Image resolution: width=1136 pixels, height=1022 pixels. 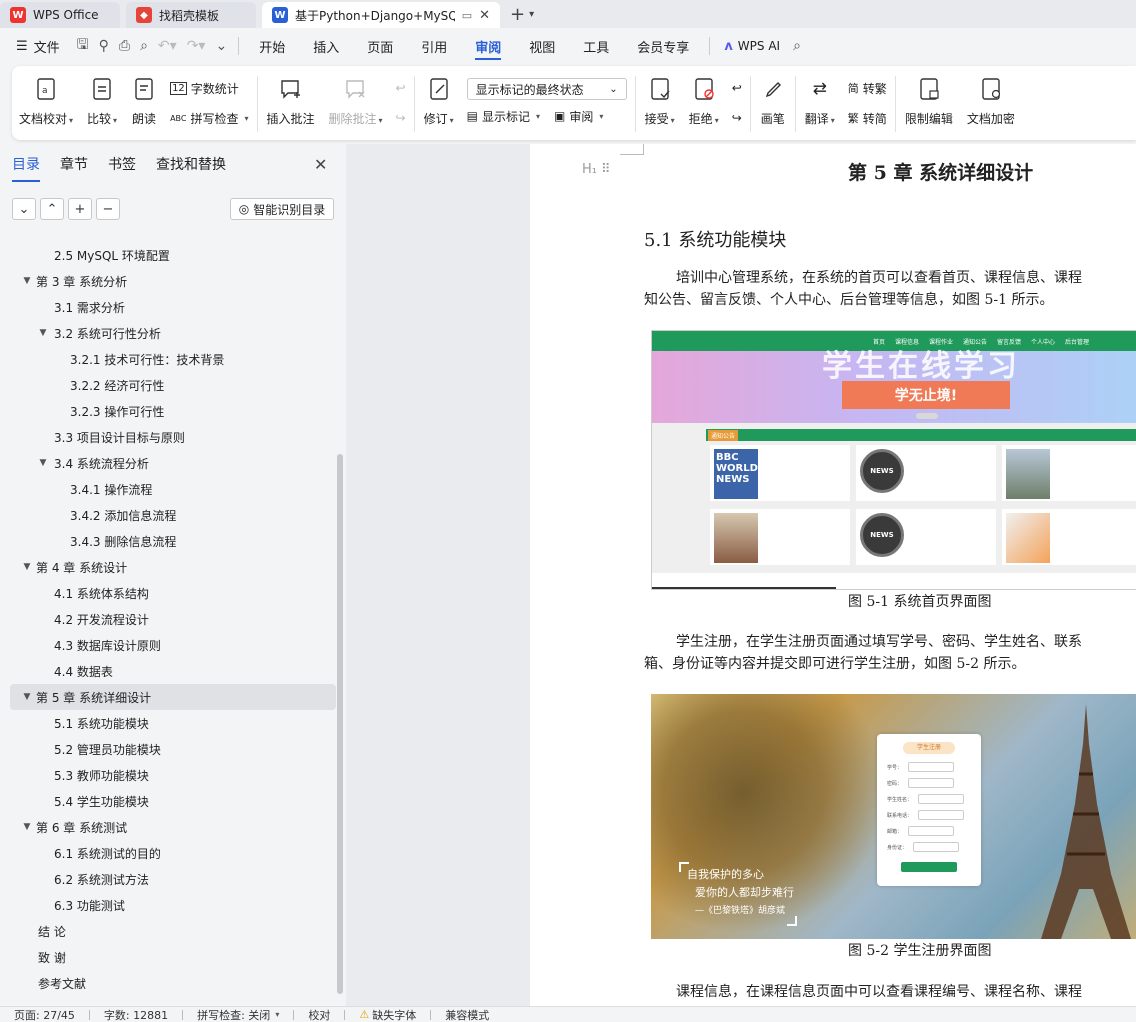 I want to click on share-icon: ⚲, so click(x=104, y=46).